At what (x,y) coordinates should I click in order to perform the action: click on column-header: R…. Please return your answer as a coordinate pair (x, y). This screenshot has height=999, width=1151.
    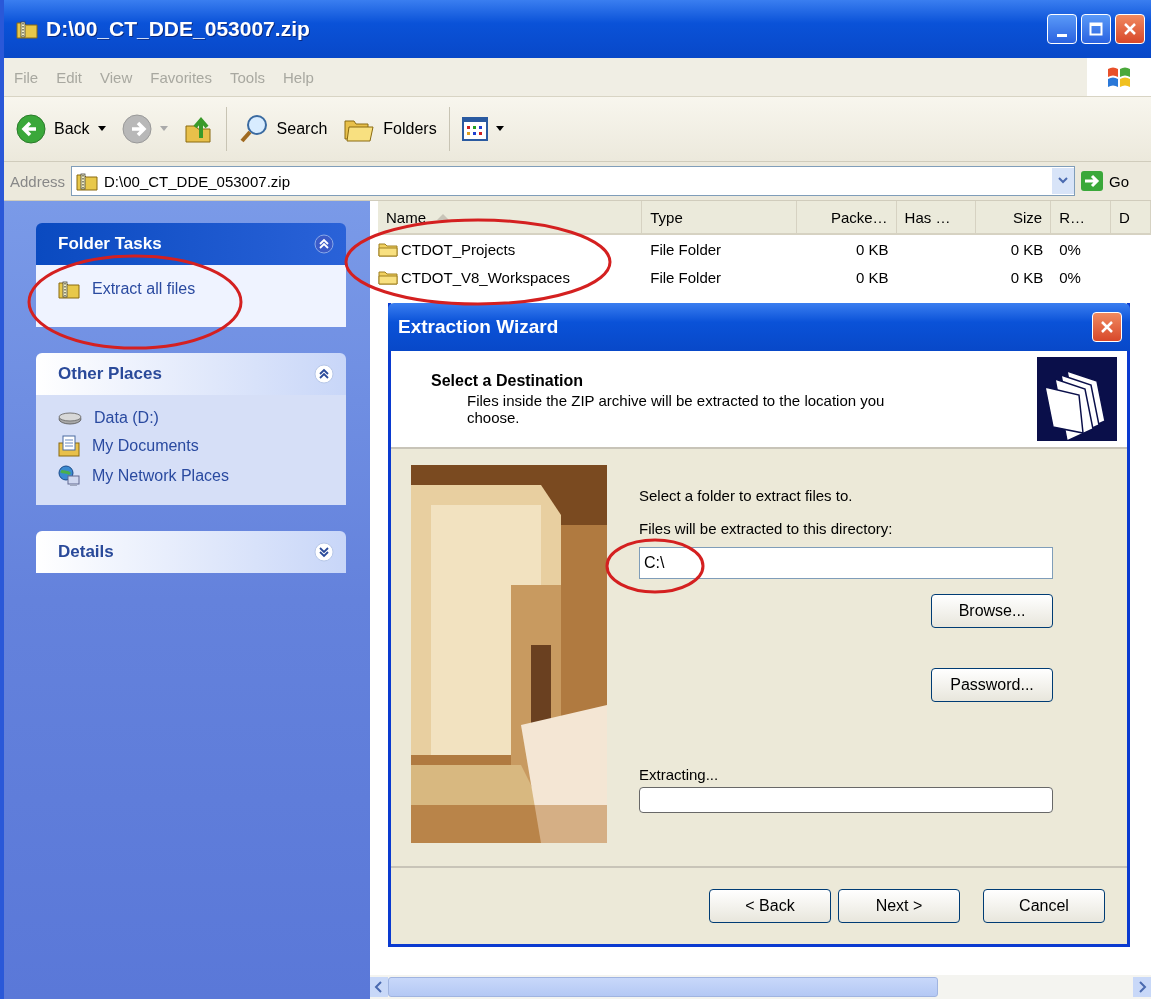
    Looking at the image, I should click on (1081, 217).